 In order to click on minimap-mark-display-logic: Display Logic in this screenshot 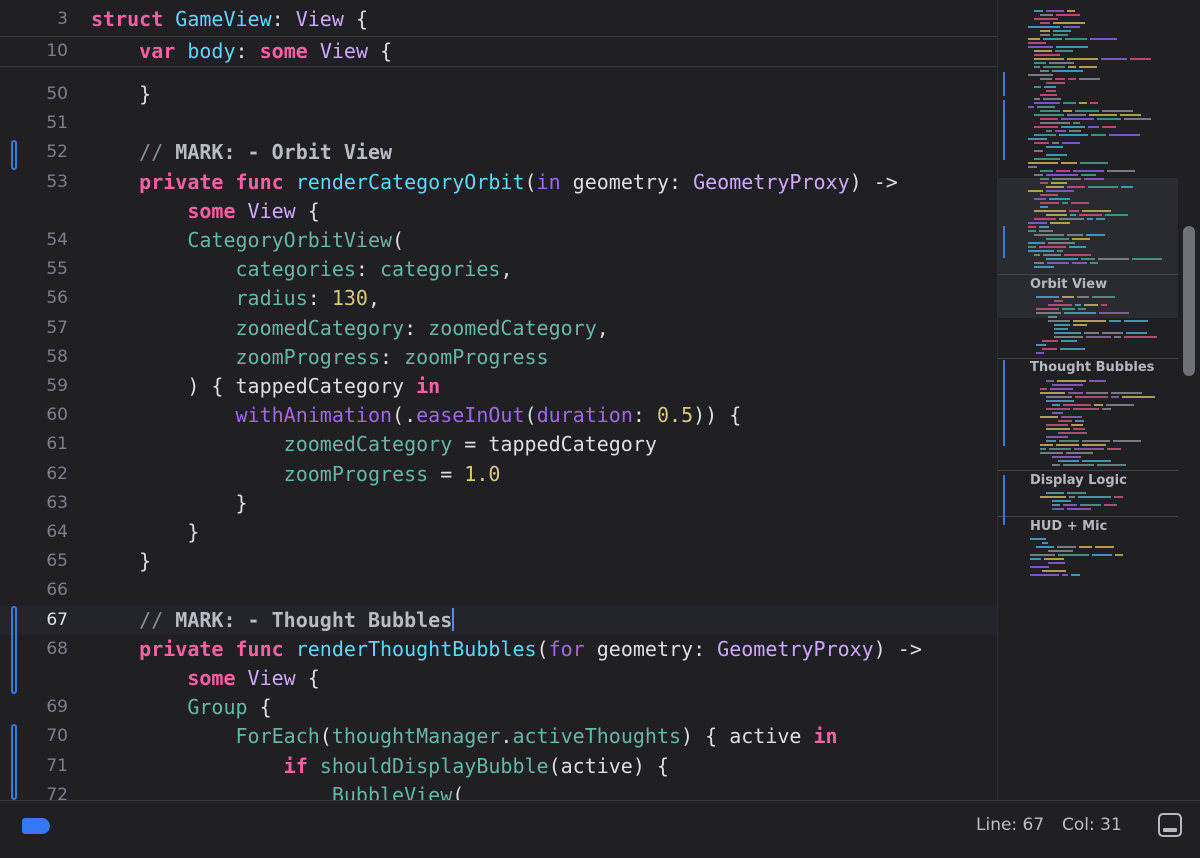, I will do `click(1078, 480)`.